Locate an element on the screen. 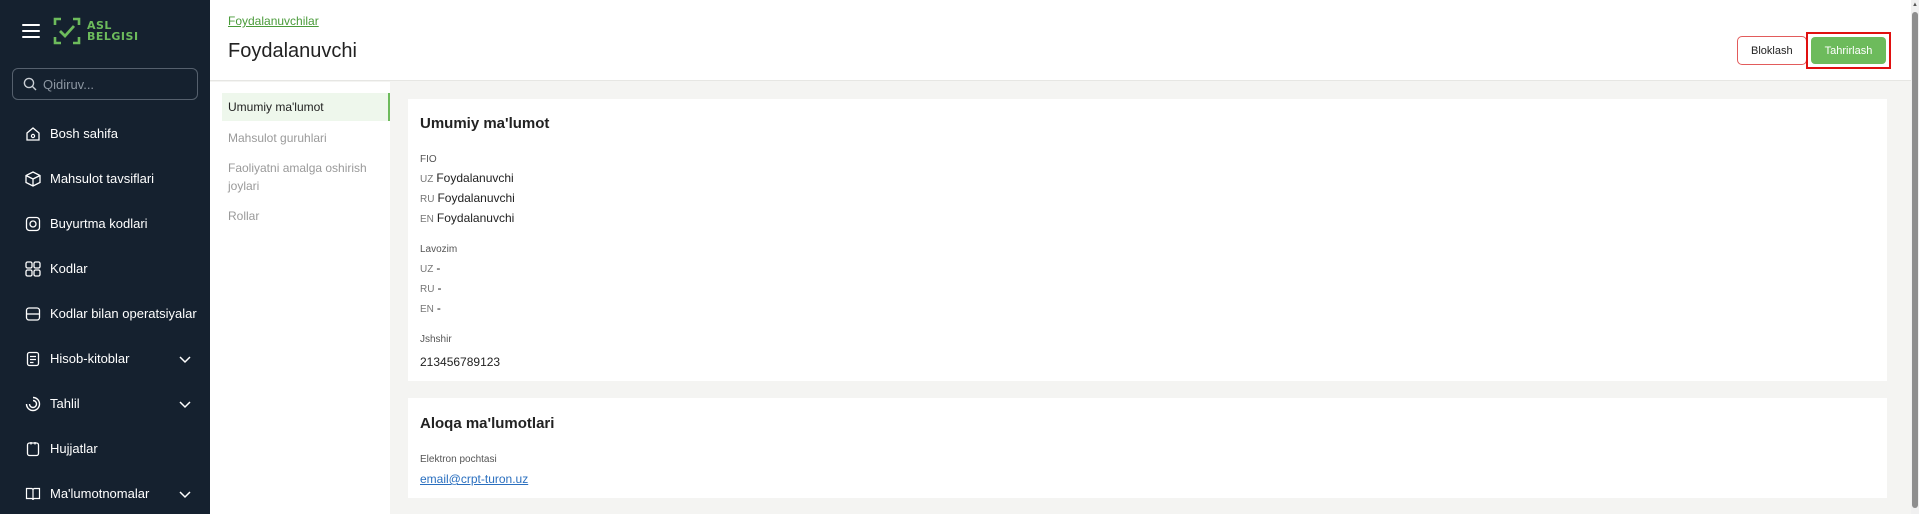  pinfl-label: Jshshir is located at coordinates (436, 339).